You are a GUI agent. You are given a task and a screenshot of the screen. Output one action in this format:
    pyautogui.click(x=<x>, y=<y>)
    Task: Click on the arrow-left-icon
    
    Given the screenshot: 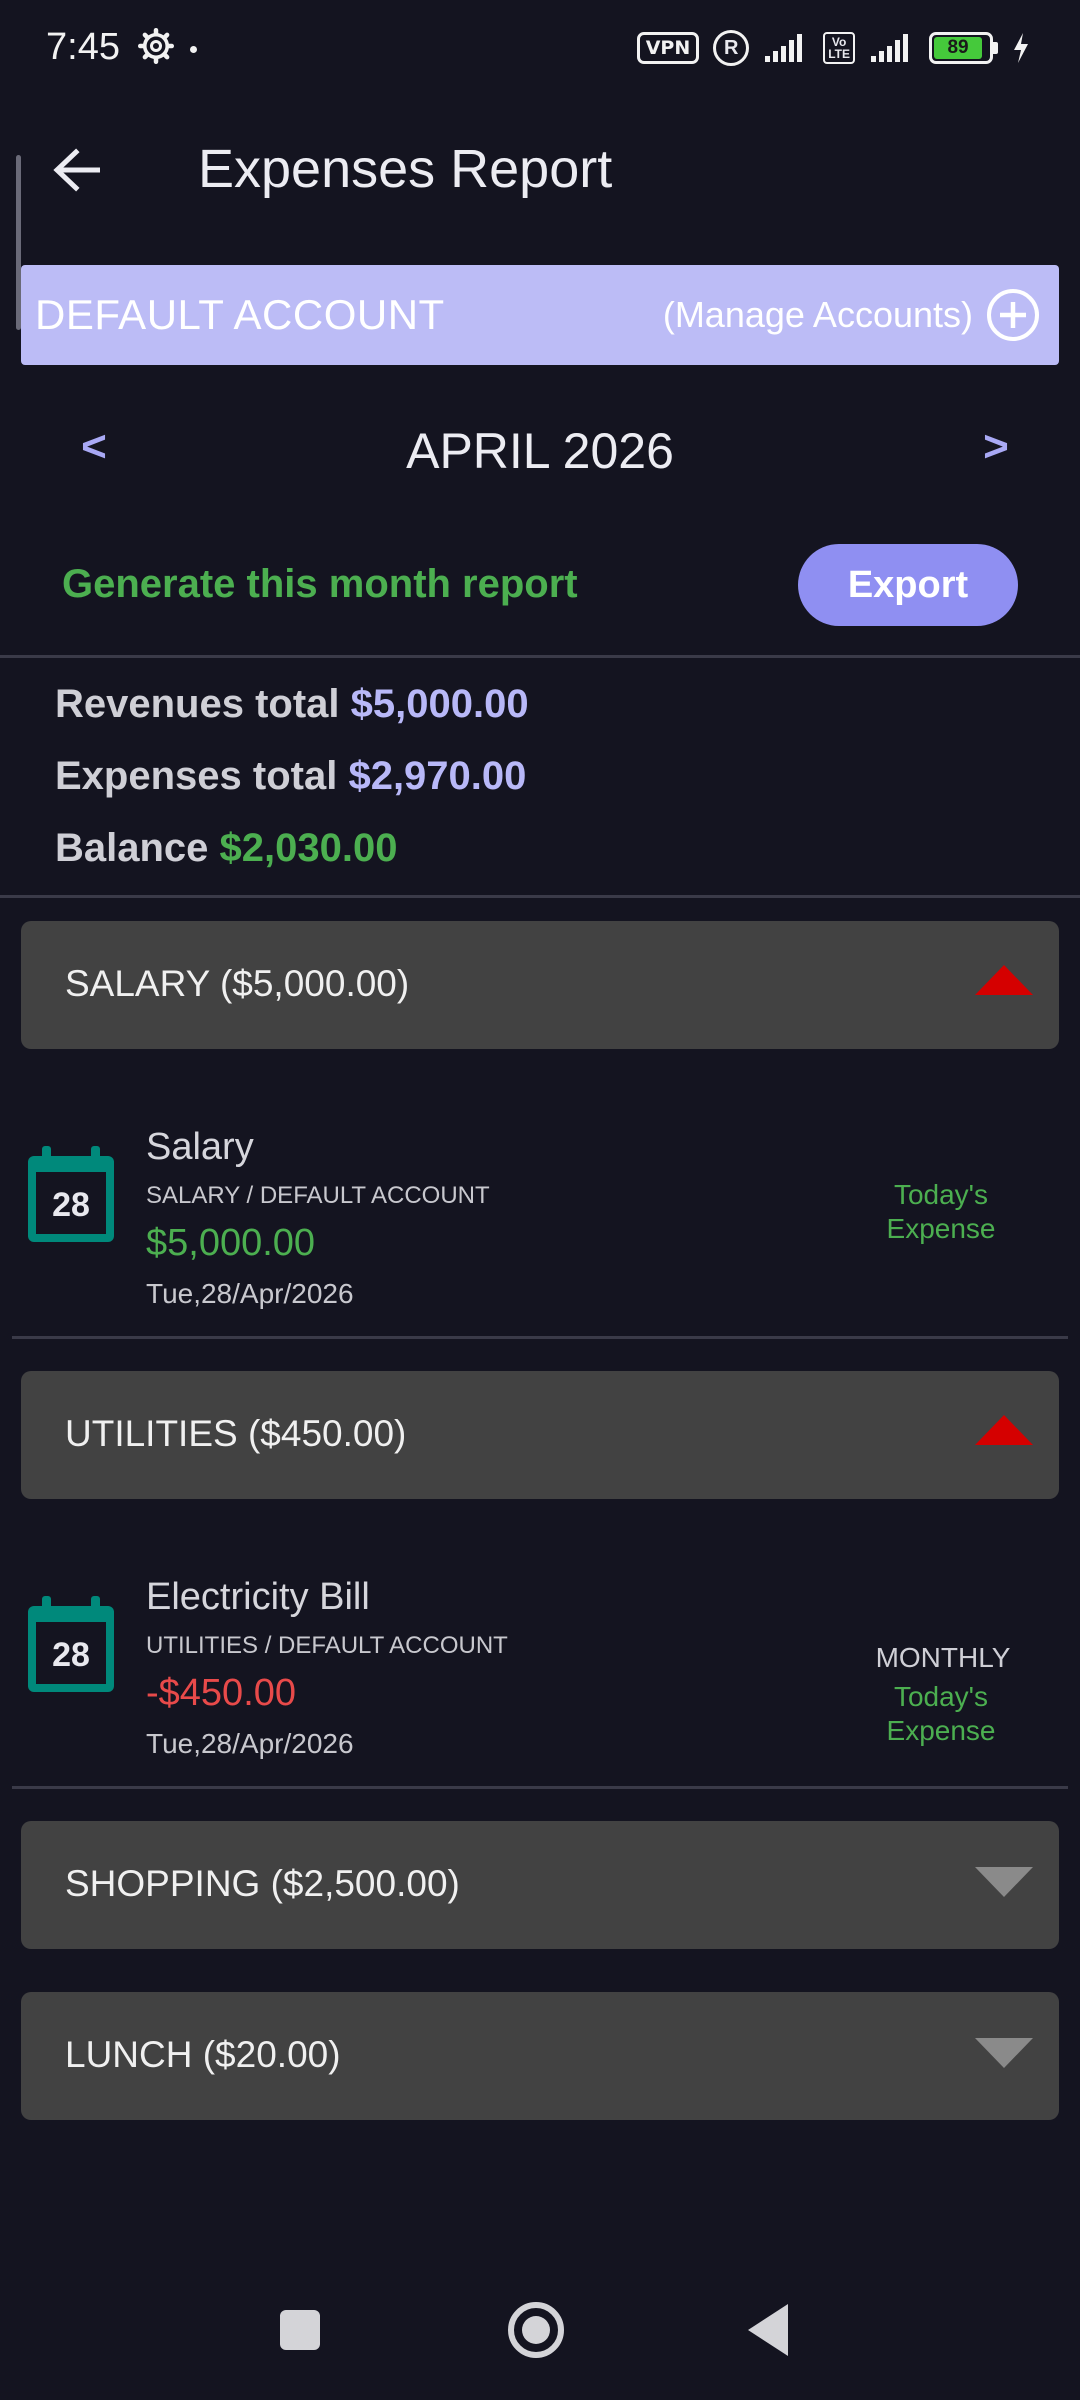 What is the action you would take?
    pyautogui.click(x=76, y=170)
    